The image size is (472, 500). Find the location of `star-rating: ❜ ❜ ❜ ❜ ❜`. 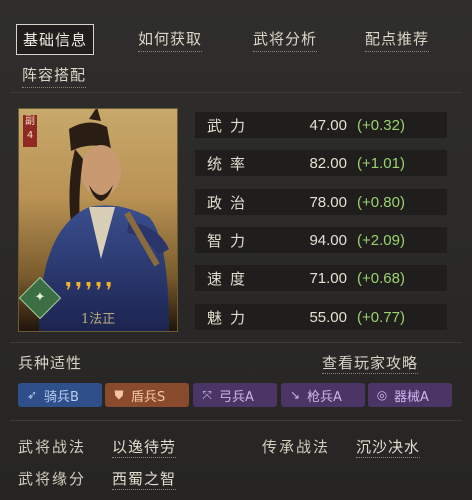

star-rating: ❜ ❜ ❜ ❜ ❜ is located at coordinates (88, 291).